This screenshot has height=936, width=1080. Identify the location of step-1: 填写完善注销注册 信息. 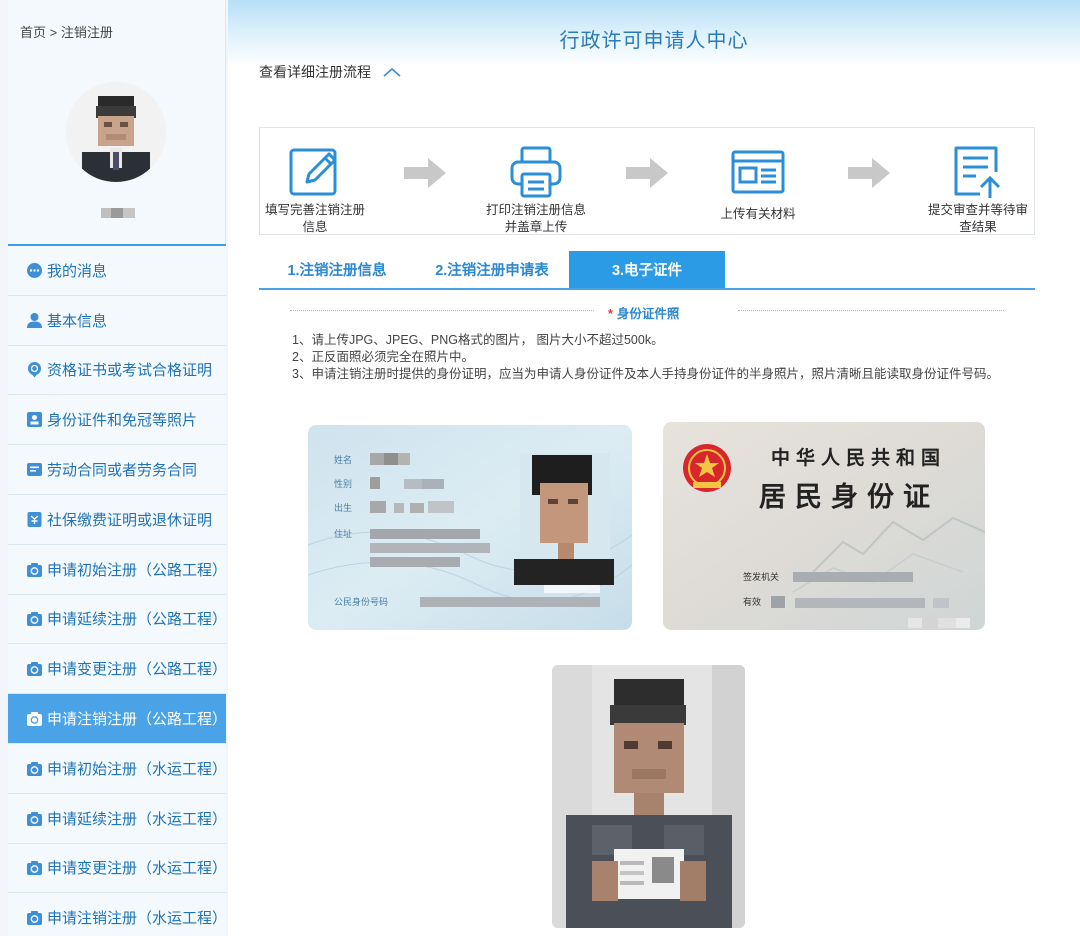
(315, 182).